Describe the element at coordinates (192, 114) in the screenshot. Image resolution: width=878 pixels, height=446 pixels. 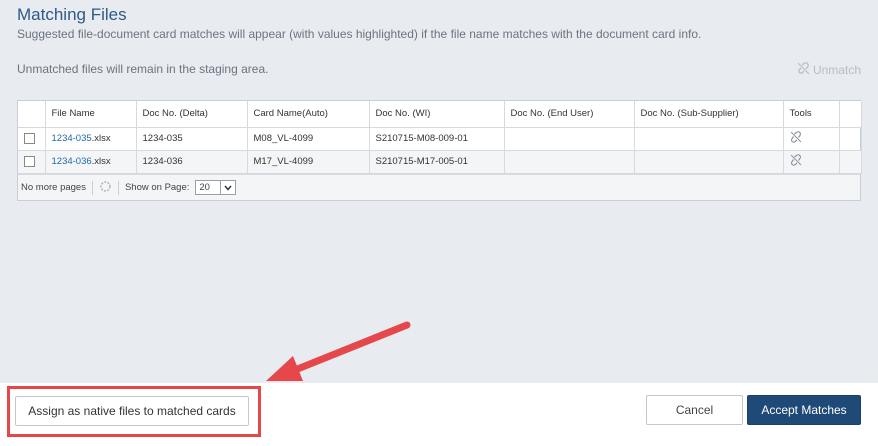
I see `column-header-doc-no-delta: Doc No. (Delta)` at that location.